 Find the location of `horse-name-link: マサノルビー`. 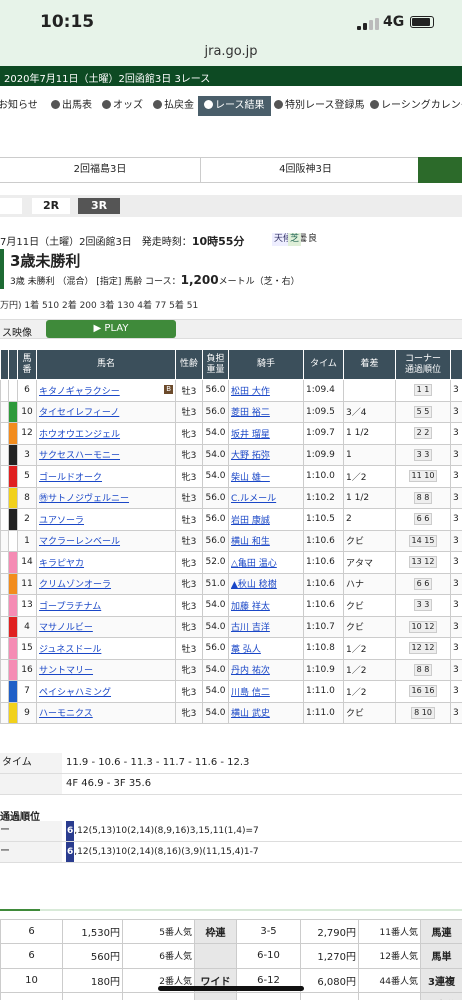

horse-name-link: マサノルビー is located at coordinates (106, 626).